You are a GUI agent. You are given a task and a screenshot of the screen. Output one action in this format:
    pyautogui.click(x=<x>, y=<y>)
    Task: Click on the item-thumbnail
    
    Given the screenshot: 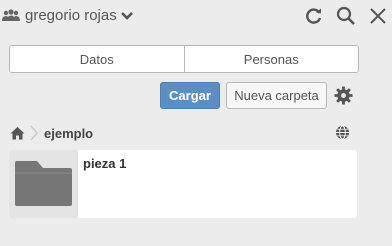 What is the action you would take?
    pyautogui.click(x=43, y=184)
    